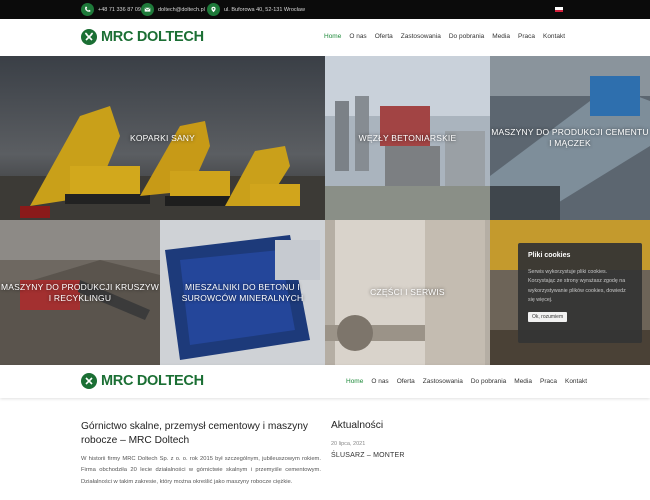  I want to click on tile-label: WĘZŁY BETONIARSKIE, so click(407, 137).